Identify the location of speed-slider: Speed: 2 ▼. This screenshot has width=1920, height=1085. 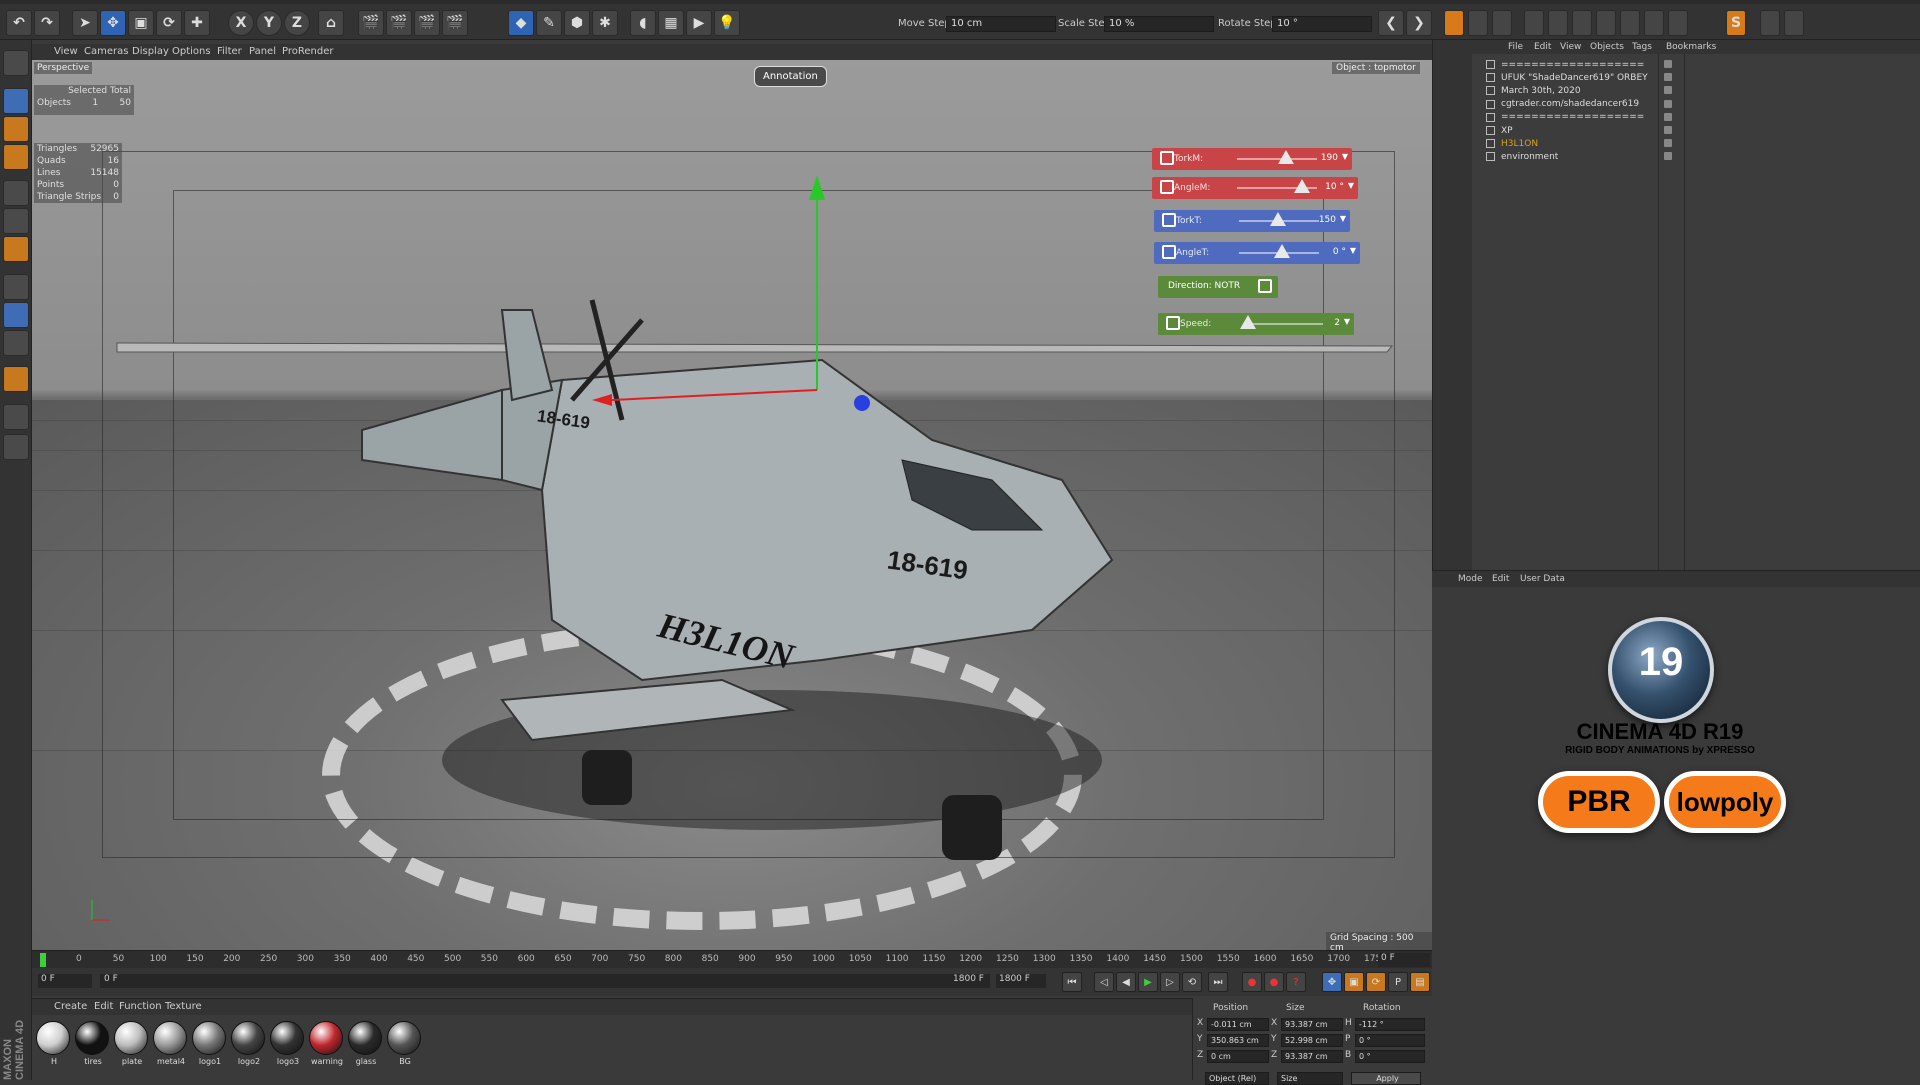
(1256, 324).